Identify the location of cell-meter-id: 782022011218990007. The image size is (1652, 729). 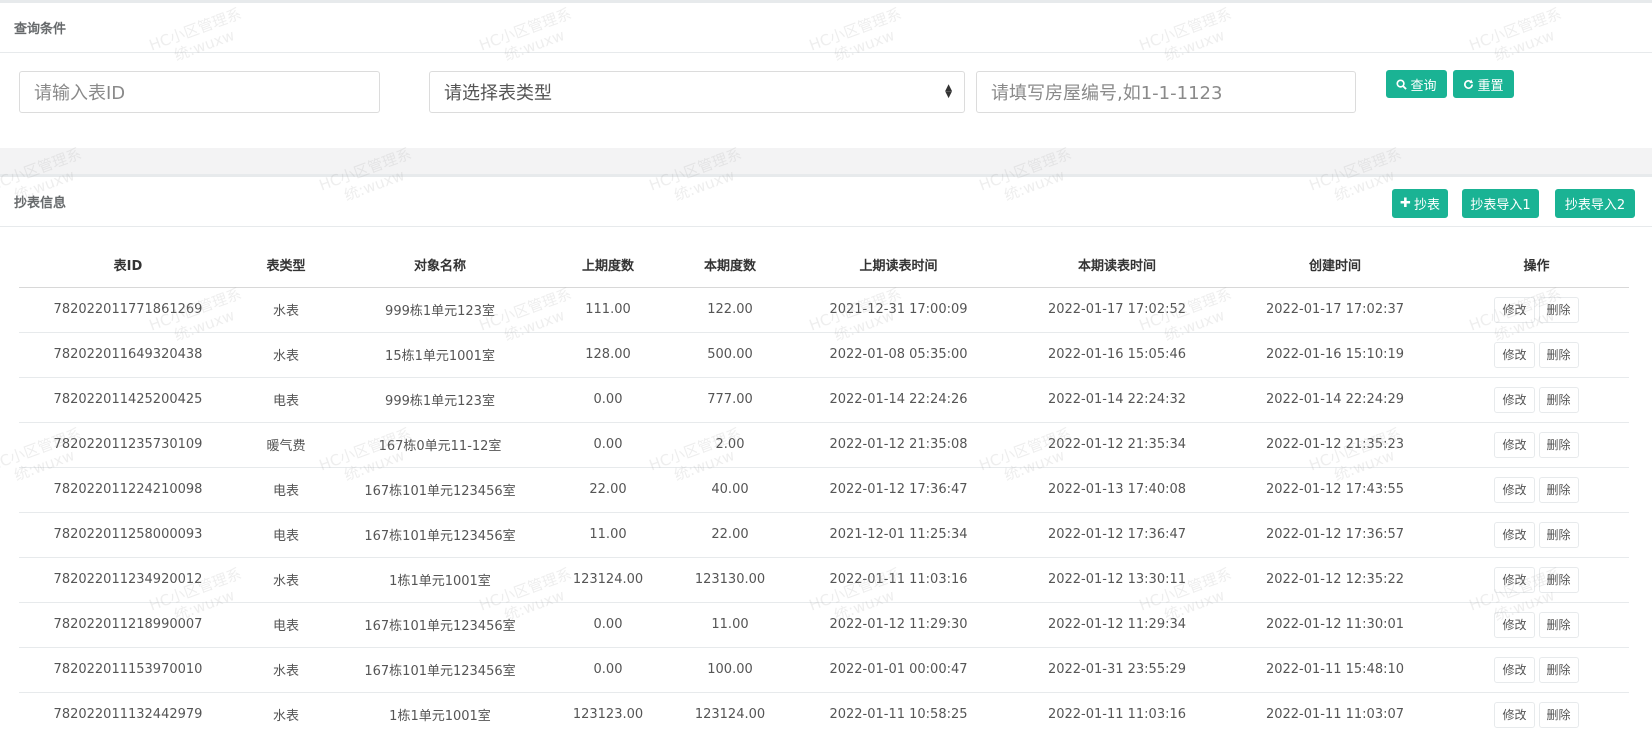
(128, 625).